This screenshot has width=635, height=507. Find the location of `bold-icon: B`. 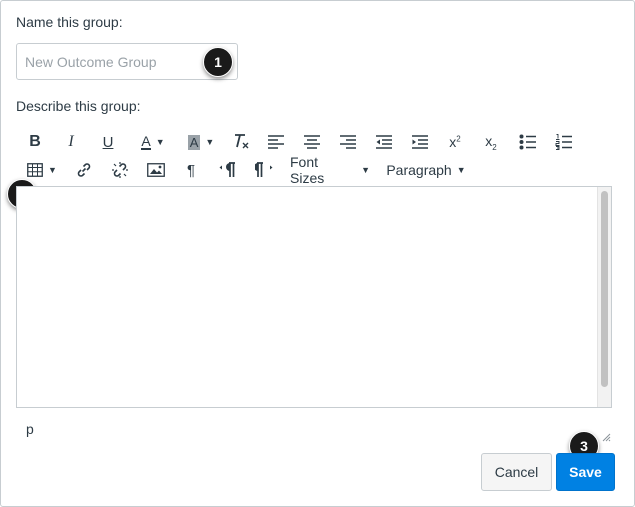

bold-icon: B is located at coordinates (35, 141).